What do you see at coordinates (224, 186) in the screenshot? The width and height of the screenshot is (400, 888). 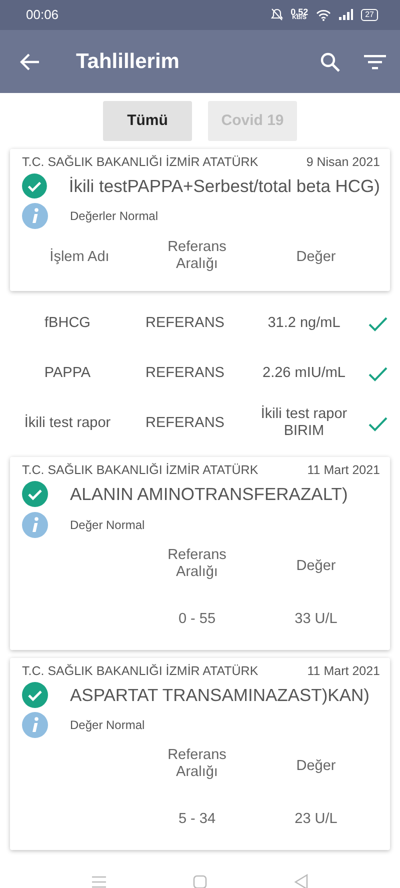 I see `test-title: İkili testPAPPA+Serbest/total beta HCG)` at bounding box center [224, 186].